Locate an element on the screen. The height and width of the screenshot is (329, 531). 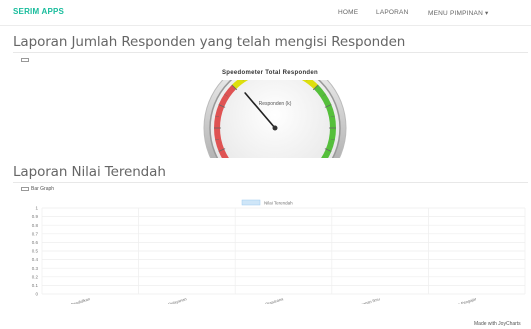
nav-laporan-link: LAPORAN is located at coordinates (392, 12).